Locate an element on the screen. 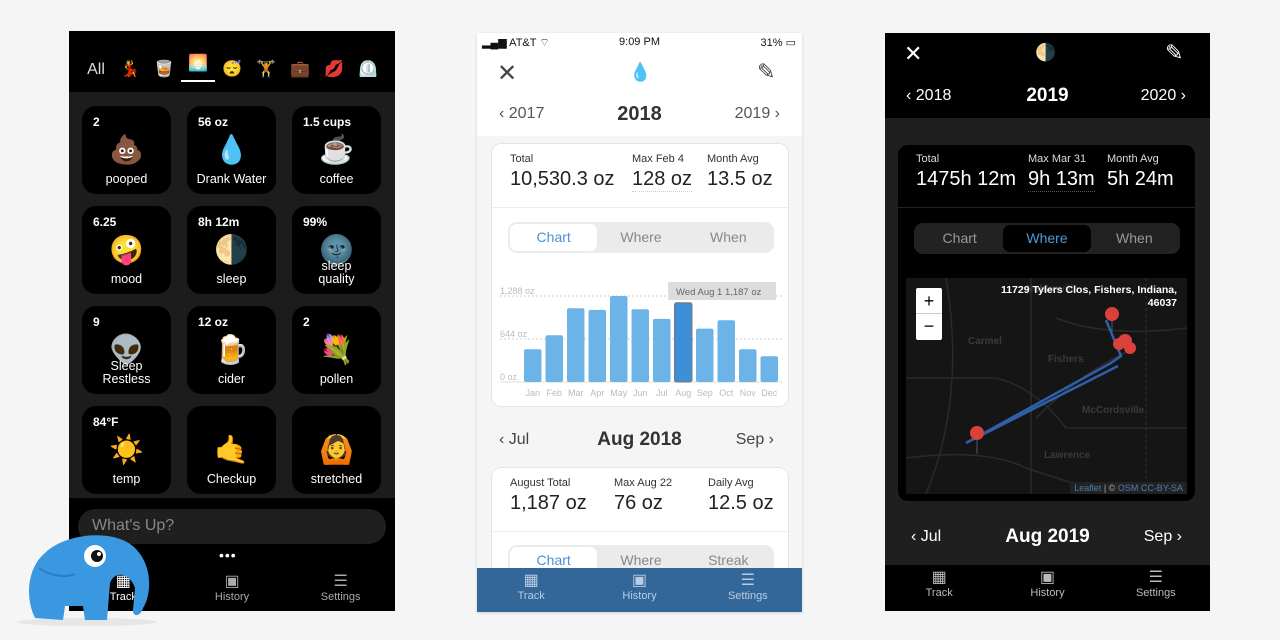 The height and width of the screenshot is (640, 1280). x-tick-label: Jun is located at coordinates (640, 393).